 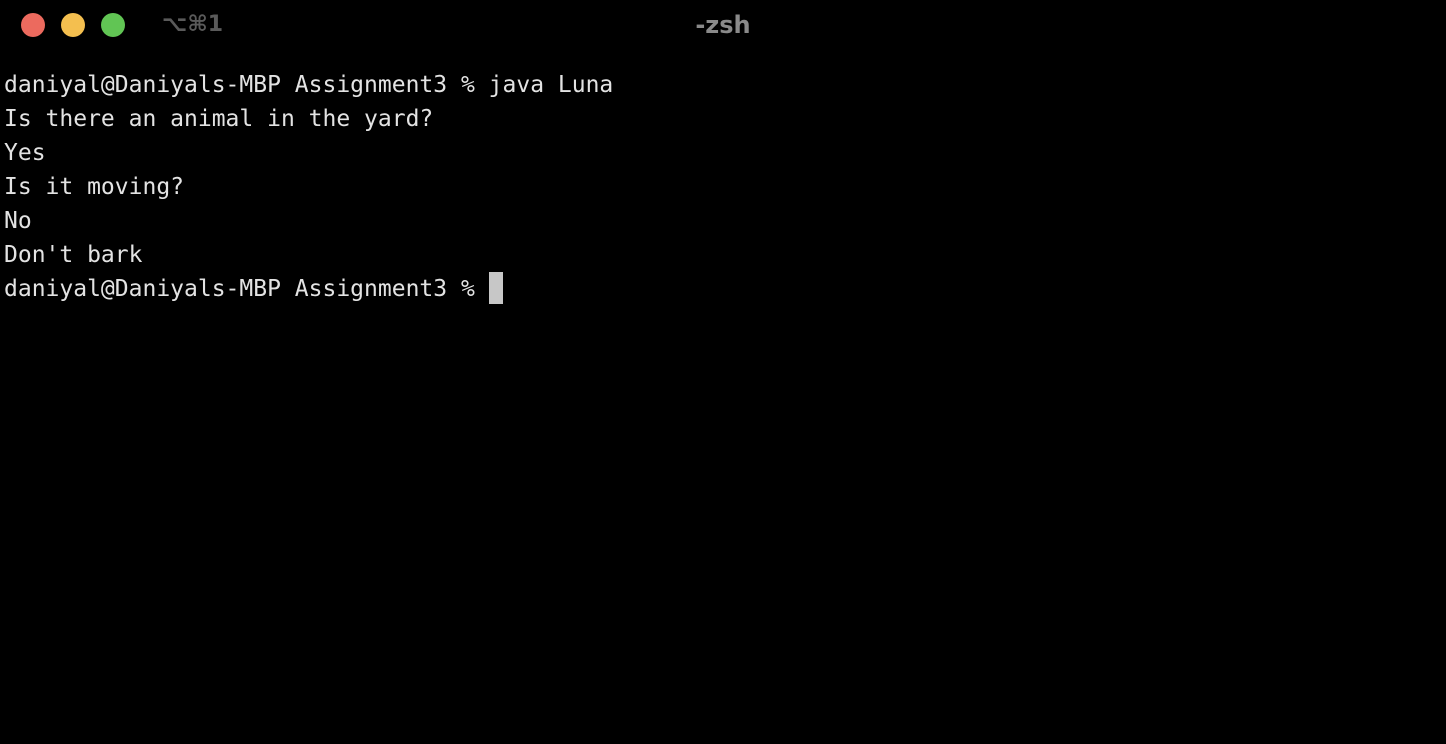 I want to click on terminal-line: Is it moving?, so click(x=94, y=187).